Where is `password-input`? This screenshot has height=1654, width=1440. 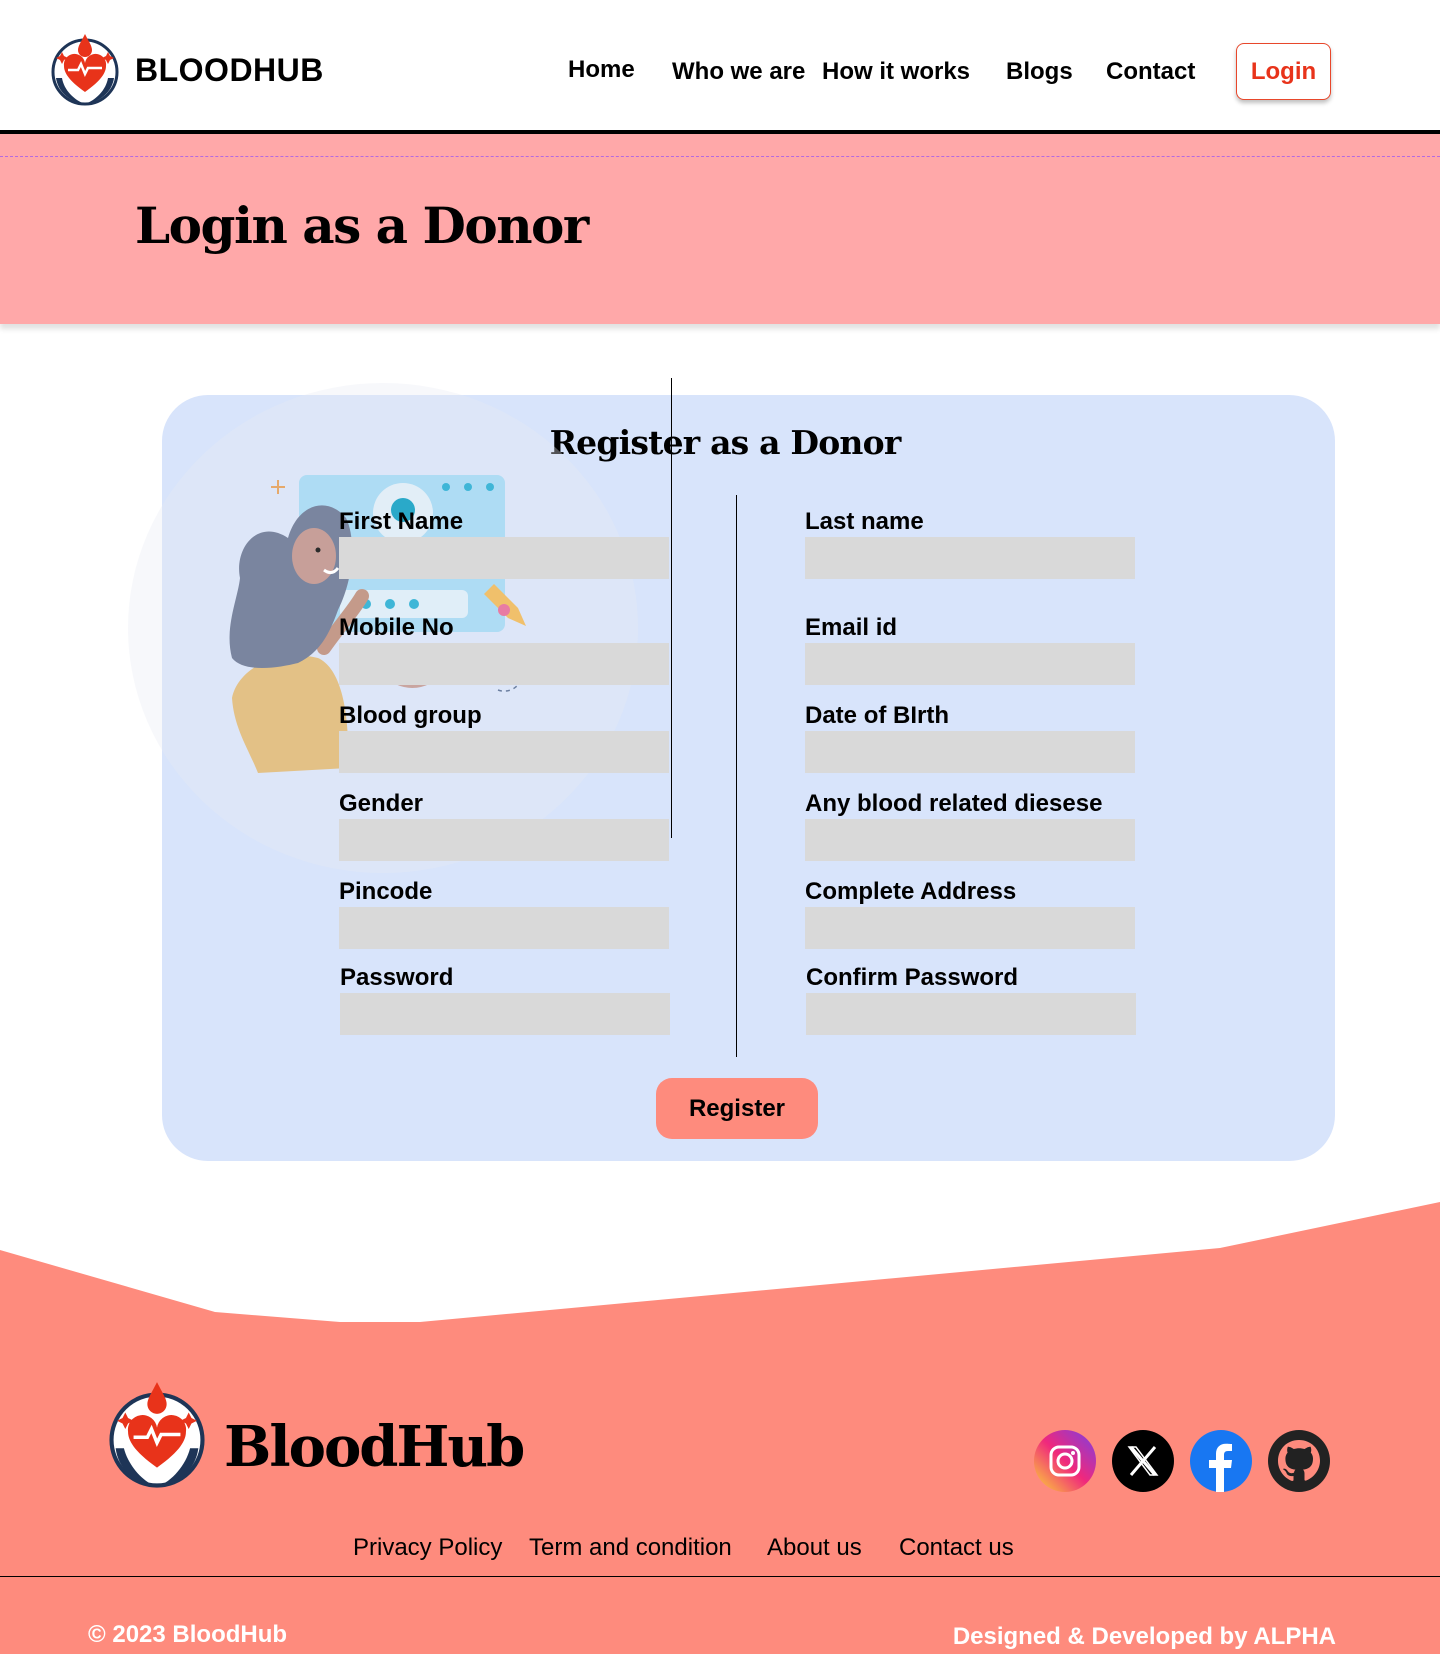 password-input is located at coordinates (505, 1014).